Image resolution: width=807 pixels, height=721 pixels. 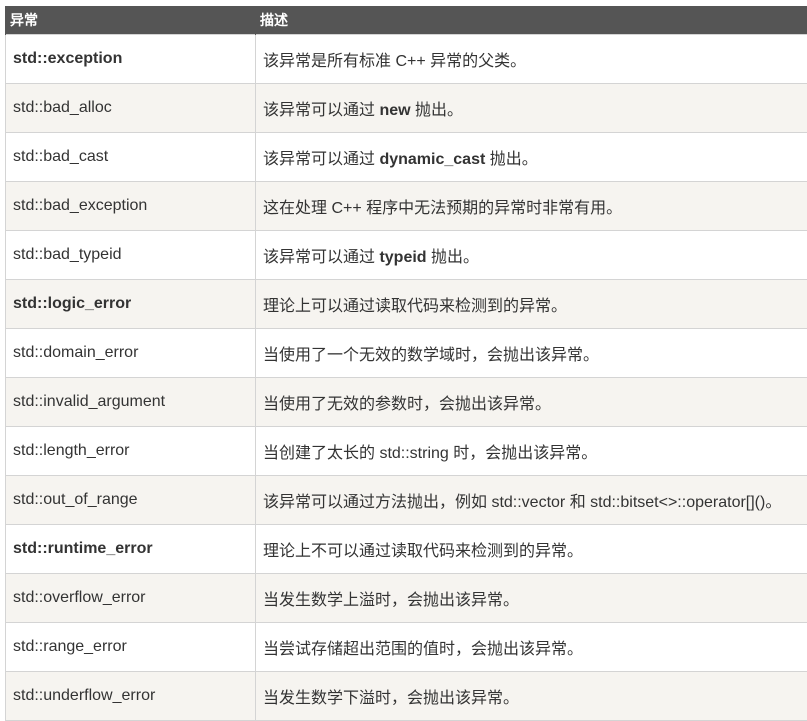 I want to click on table-row: std::exception 该异常是所有标准 C++ 异常的父类。, so click(x=406, y=59).